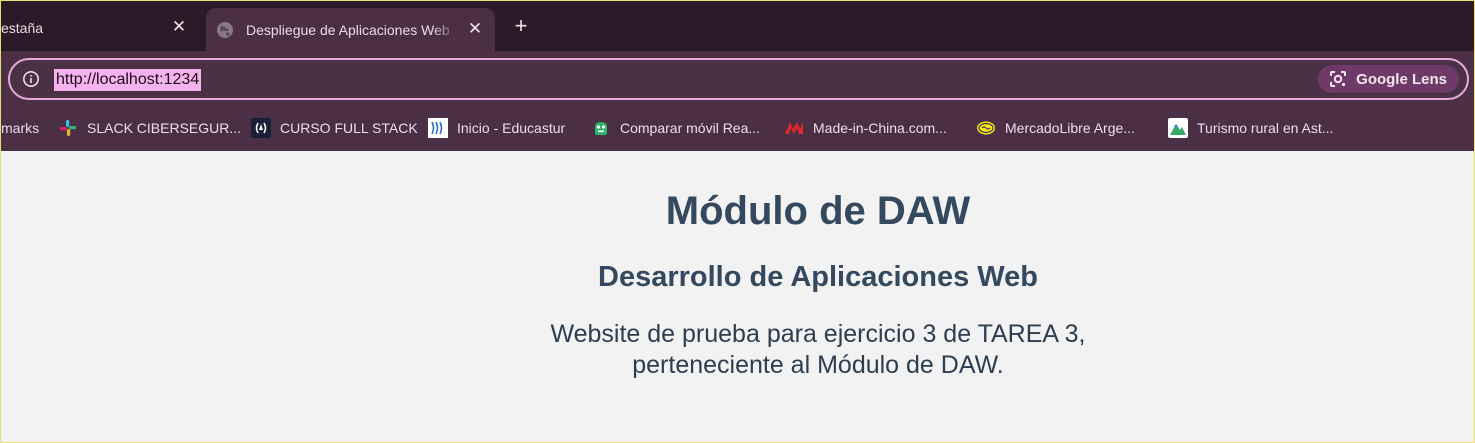  Describe the element at coordinates (986, 128) in the screenshot. I see `mercadolibre-icon` at that location.